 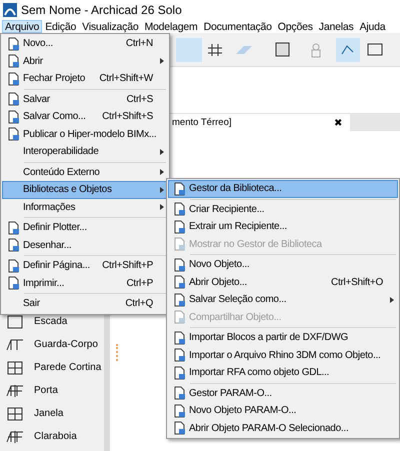 I want to click on menu-item: Conteúdo Externo, so click(x=85, y=172).